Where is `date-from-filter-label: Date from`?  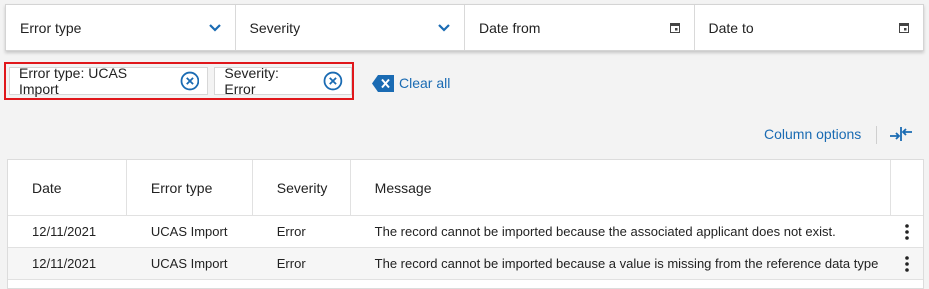
date-from-filter-label: Date from is located at coordinates (510, 27).